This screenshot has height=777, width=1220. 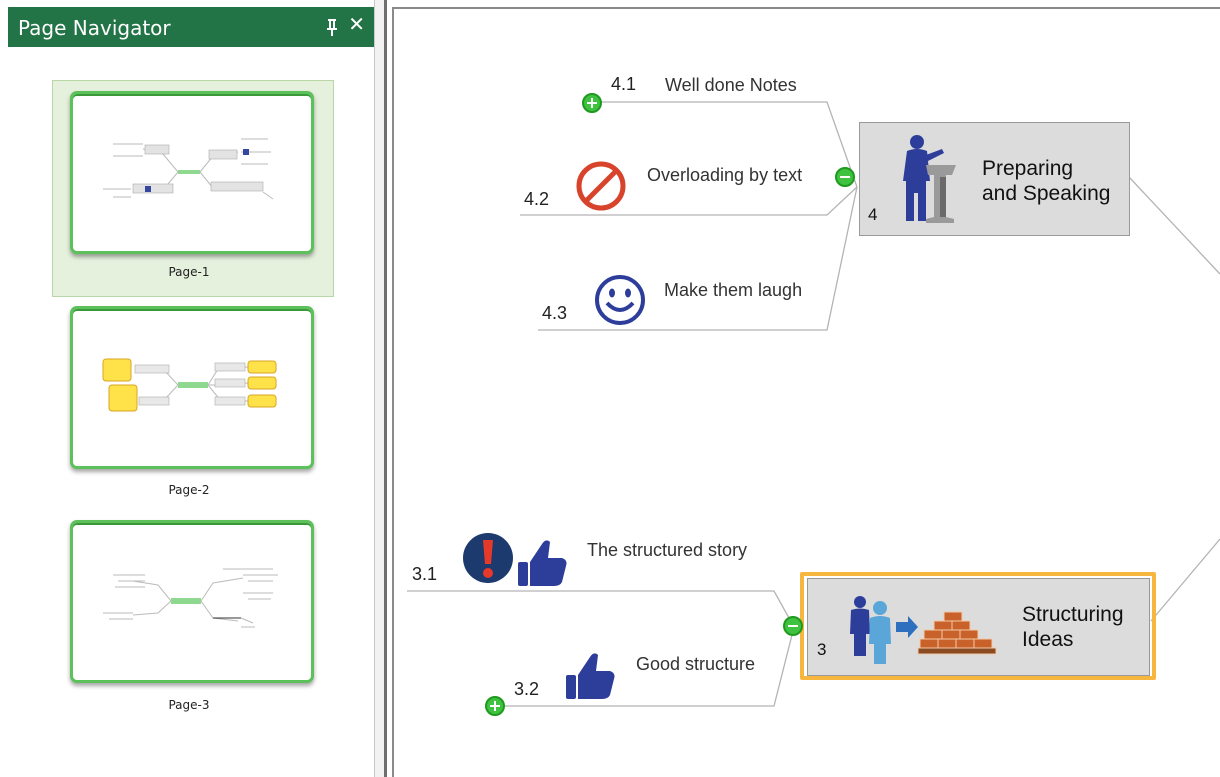 I want to click on page-3-thumbnail, so click(x=192, y=601).